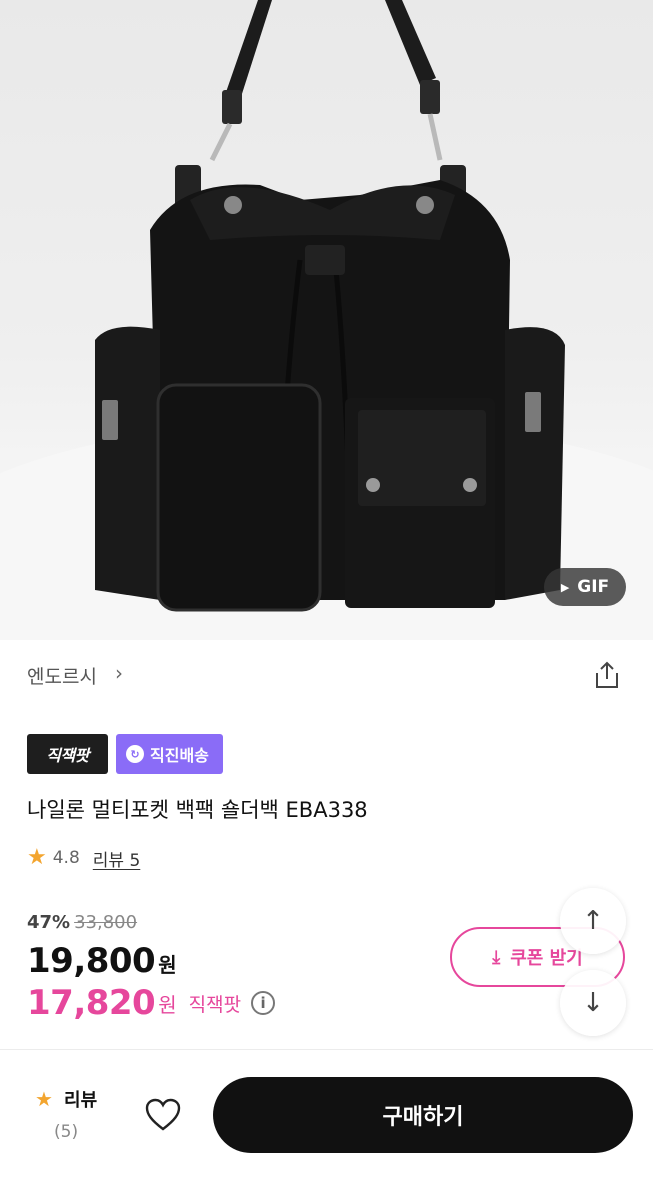 This screenshot has width=653, height=1200. What do you see at coordinates (326, 1049) in the screenshot?
I see `divider` at bounding box center [326, 1049].